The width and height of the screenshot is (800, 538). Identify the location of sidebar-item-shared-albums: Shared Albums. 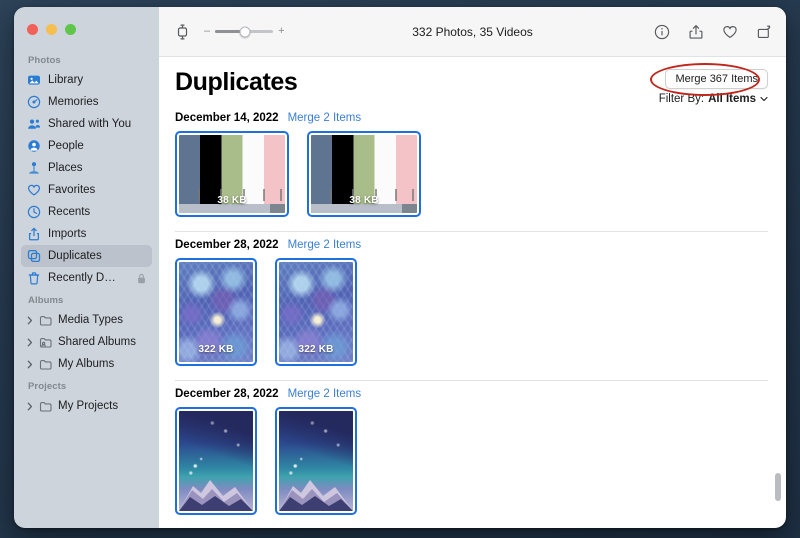
(86, 342).